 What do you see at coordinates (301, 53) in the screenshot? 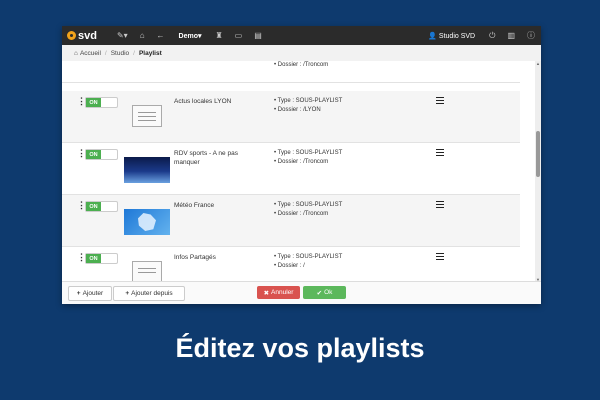
I see `breadcrumb: ⌂ Accueil / Studio / Playlist` at bounding box center [301, 53].